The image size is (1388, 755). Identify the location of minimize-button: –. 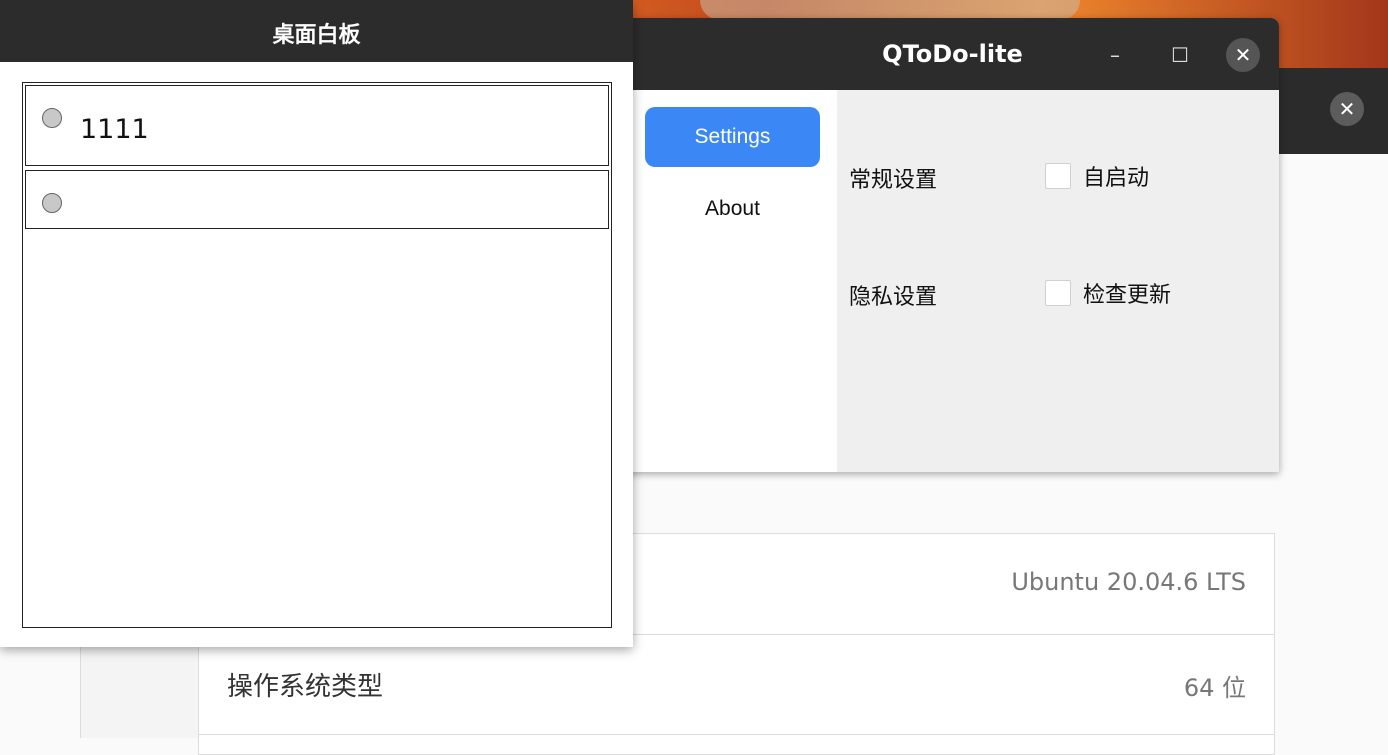
(1115, 55).